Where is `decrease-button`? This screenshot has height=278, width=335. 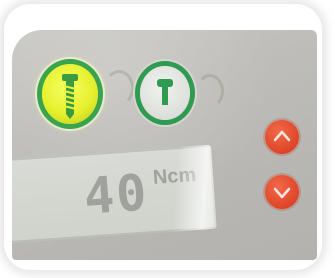
decrease-button is located at coordinates (282, 192).